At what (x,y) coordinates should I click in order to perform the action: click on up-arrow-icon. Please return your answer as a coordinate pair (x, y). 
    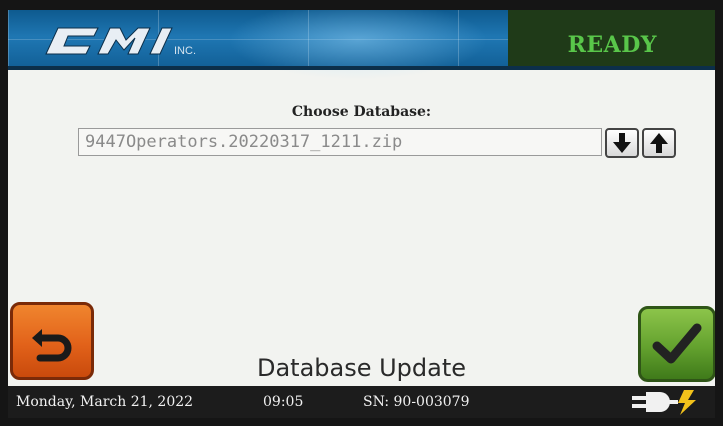
    Looking at the image, I should click on (659, 143).